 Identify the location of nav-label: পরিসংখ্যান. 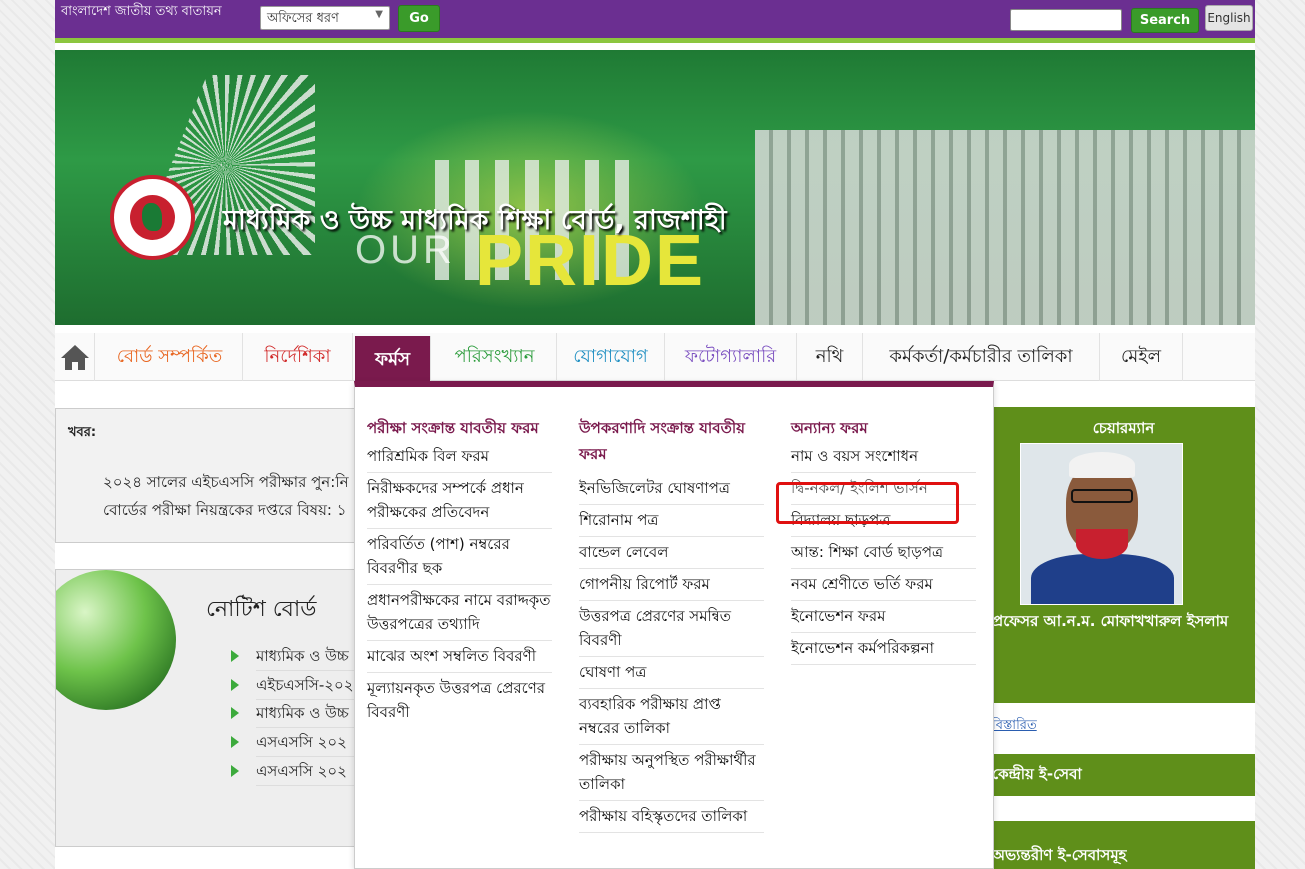
(494, 356).